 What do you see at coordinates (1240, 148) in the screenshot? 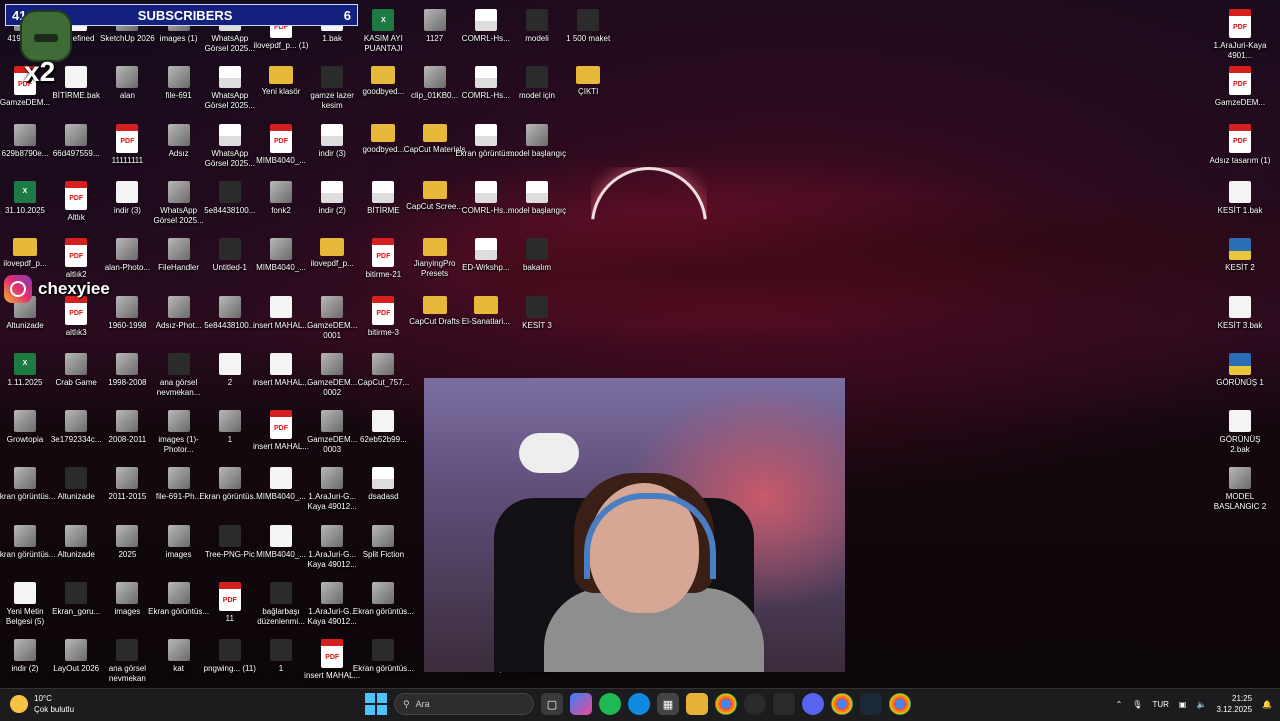
I see `desktop-icon: PDF Adsız tasarım (1)` at bounding box center [1240, 148].